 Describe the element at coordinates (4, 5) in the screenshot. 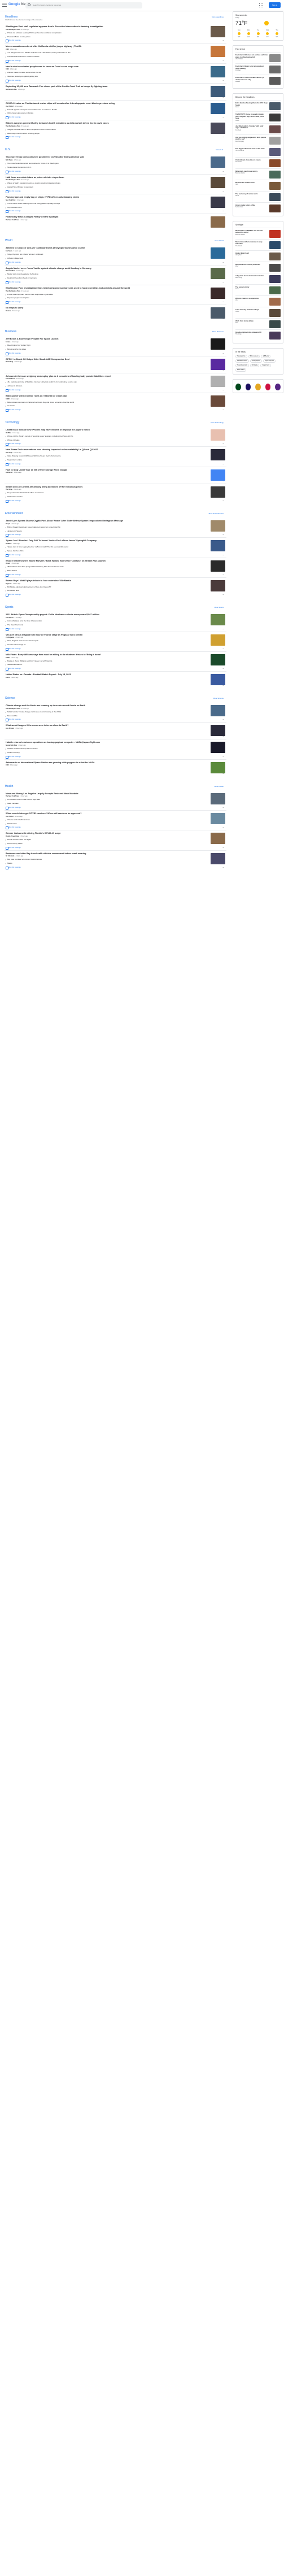

I see `menu-icon` at that location.